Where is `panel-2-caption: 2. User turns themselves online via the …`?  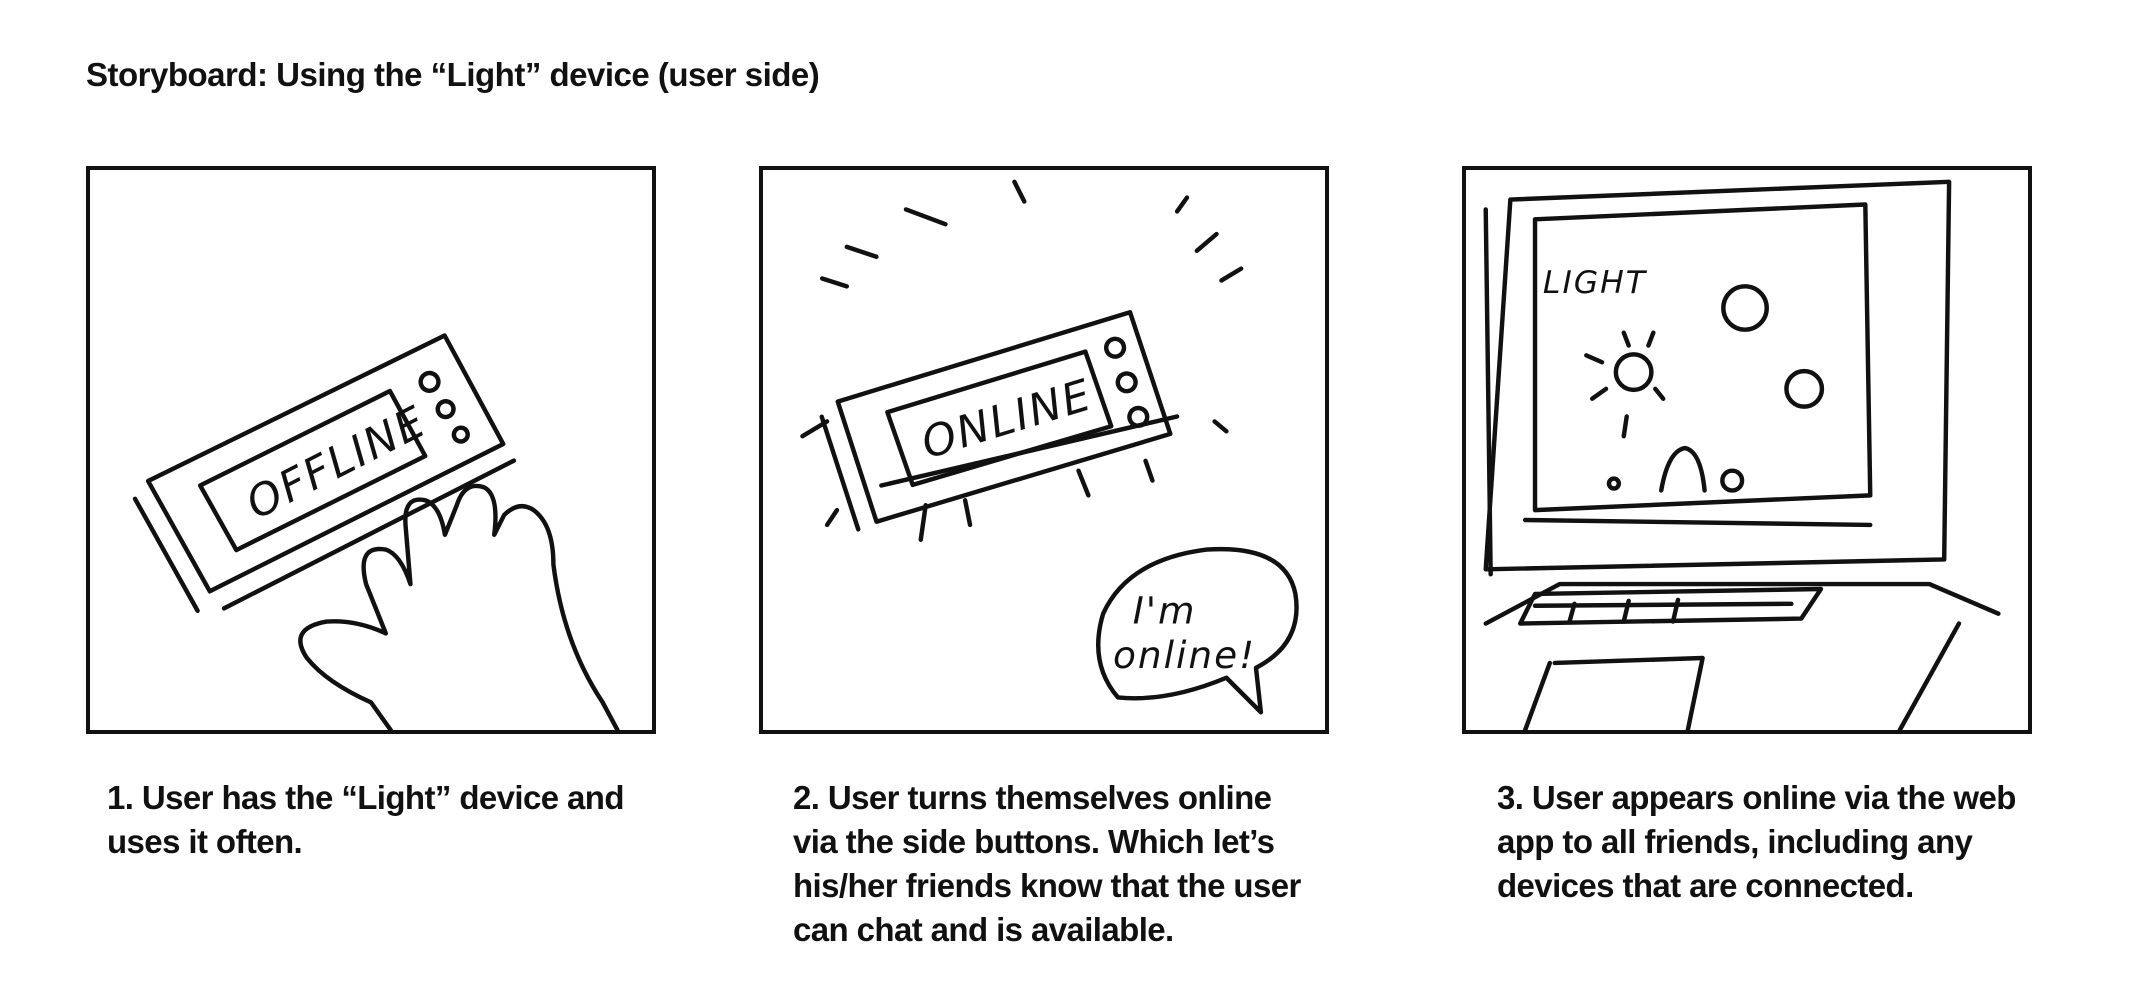
panel-2-caption: 2. User turns themselves online via the … is located at coordinates (1047, 863).